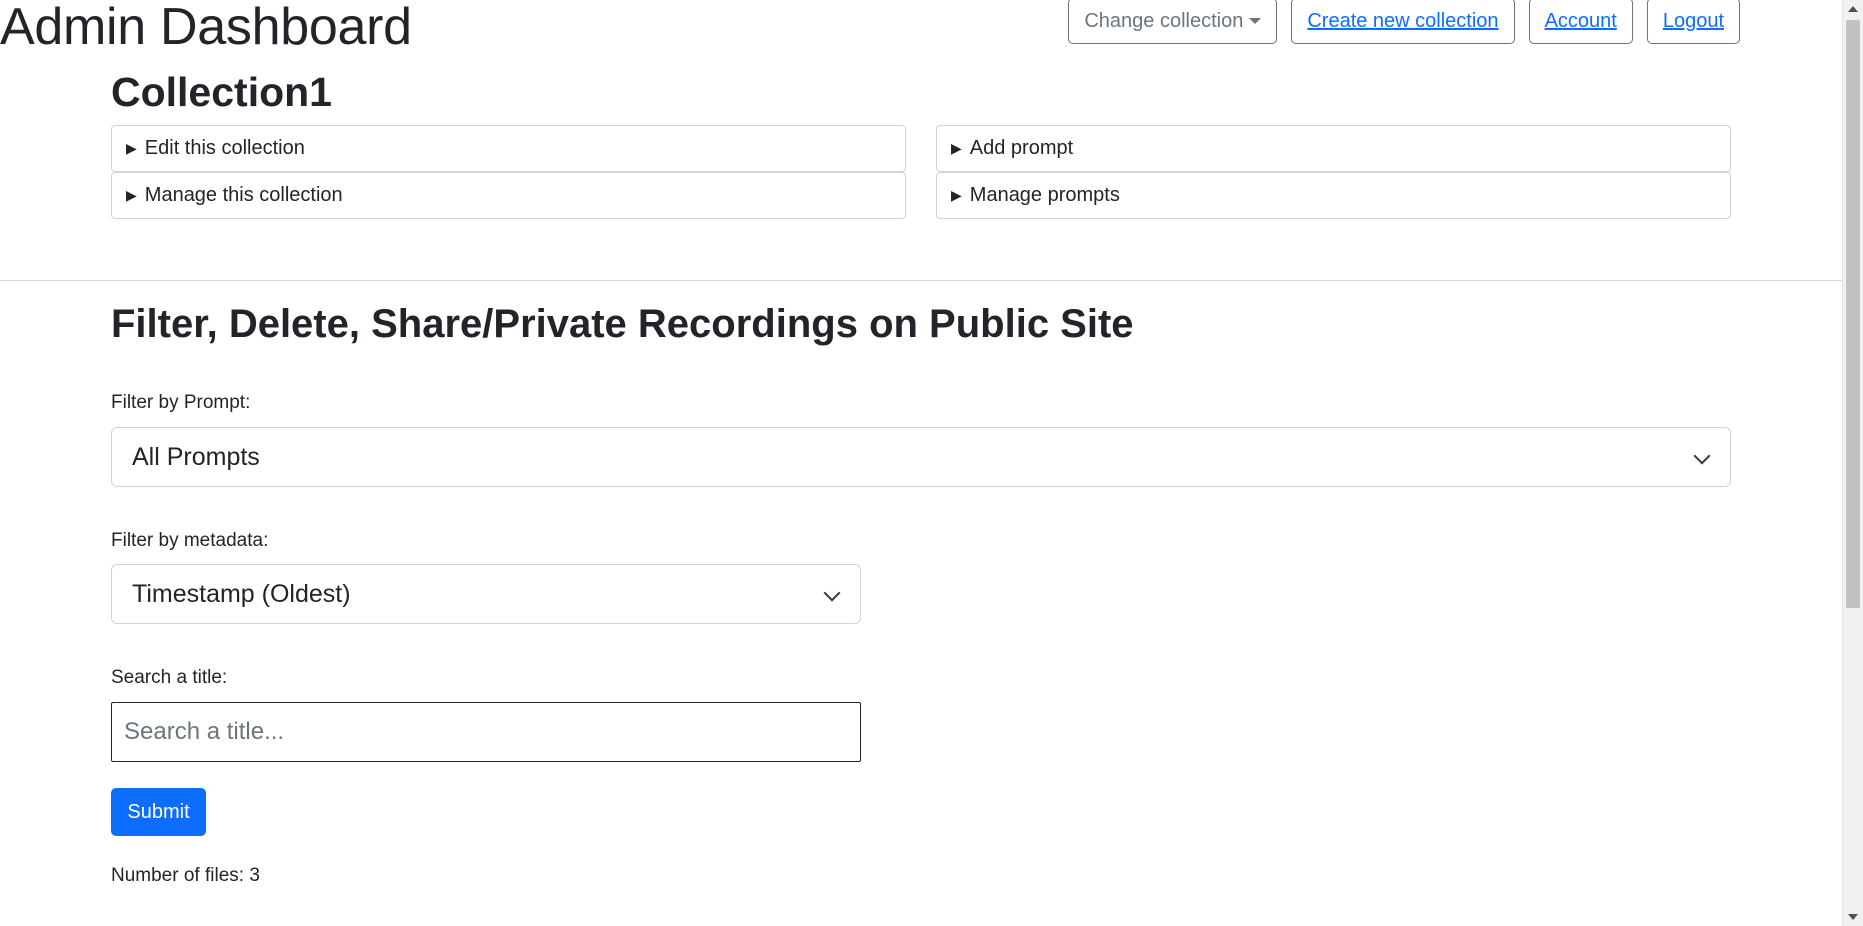  I want to click on scroll-thumb, so click(1853, 314).